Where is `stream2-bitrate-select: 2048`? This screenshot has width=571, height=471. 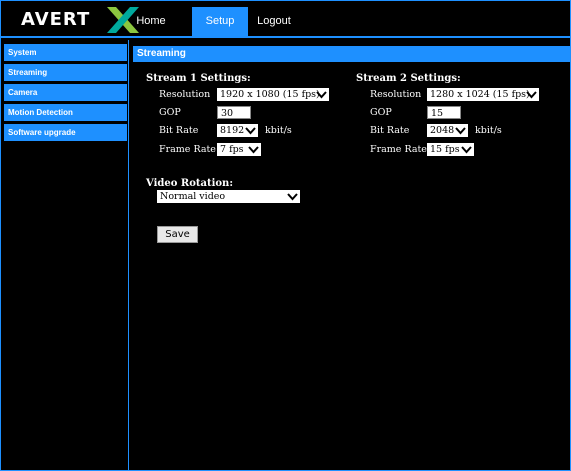
stream2-bitrate-select: 2048 is located at coordinates (447, 130).